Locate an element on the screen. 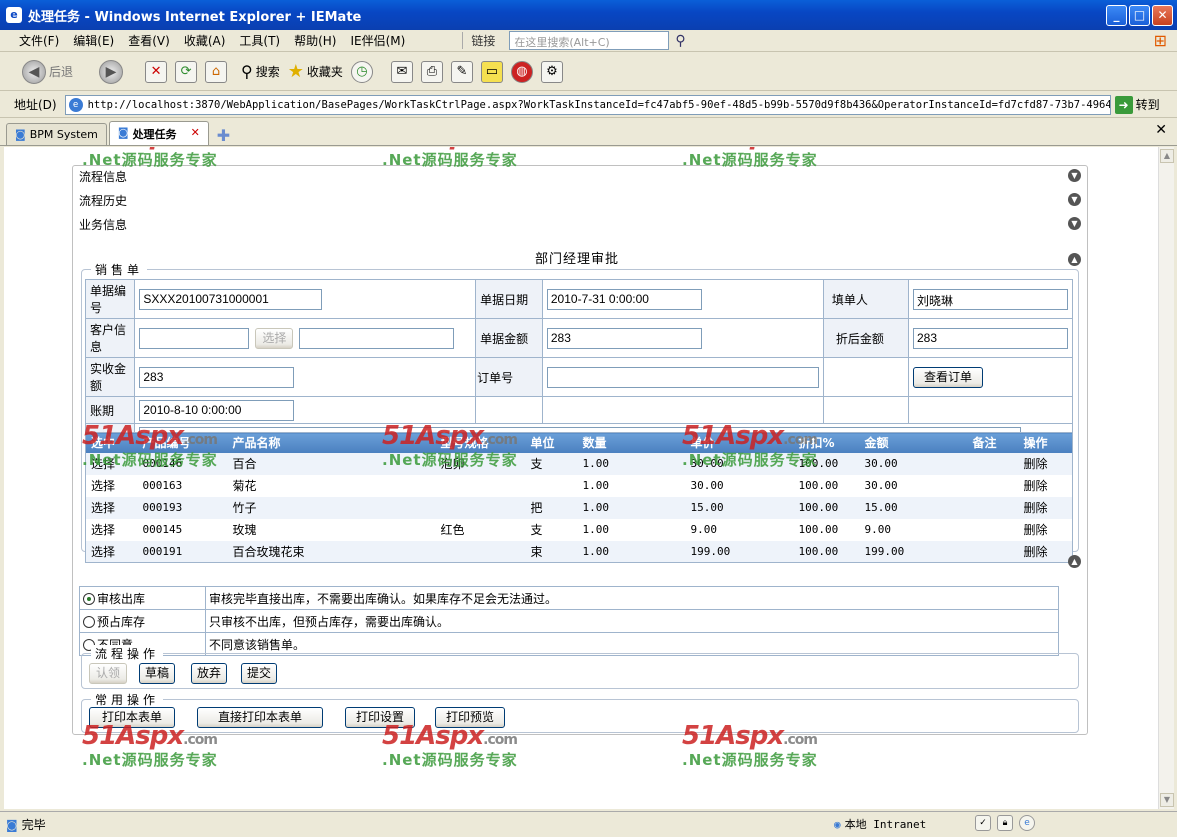 The height and width of the screenshot is (837, 1177). tab-process-task: ◙ 处理任务 ✕ is located at coordinates (158, 133).